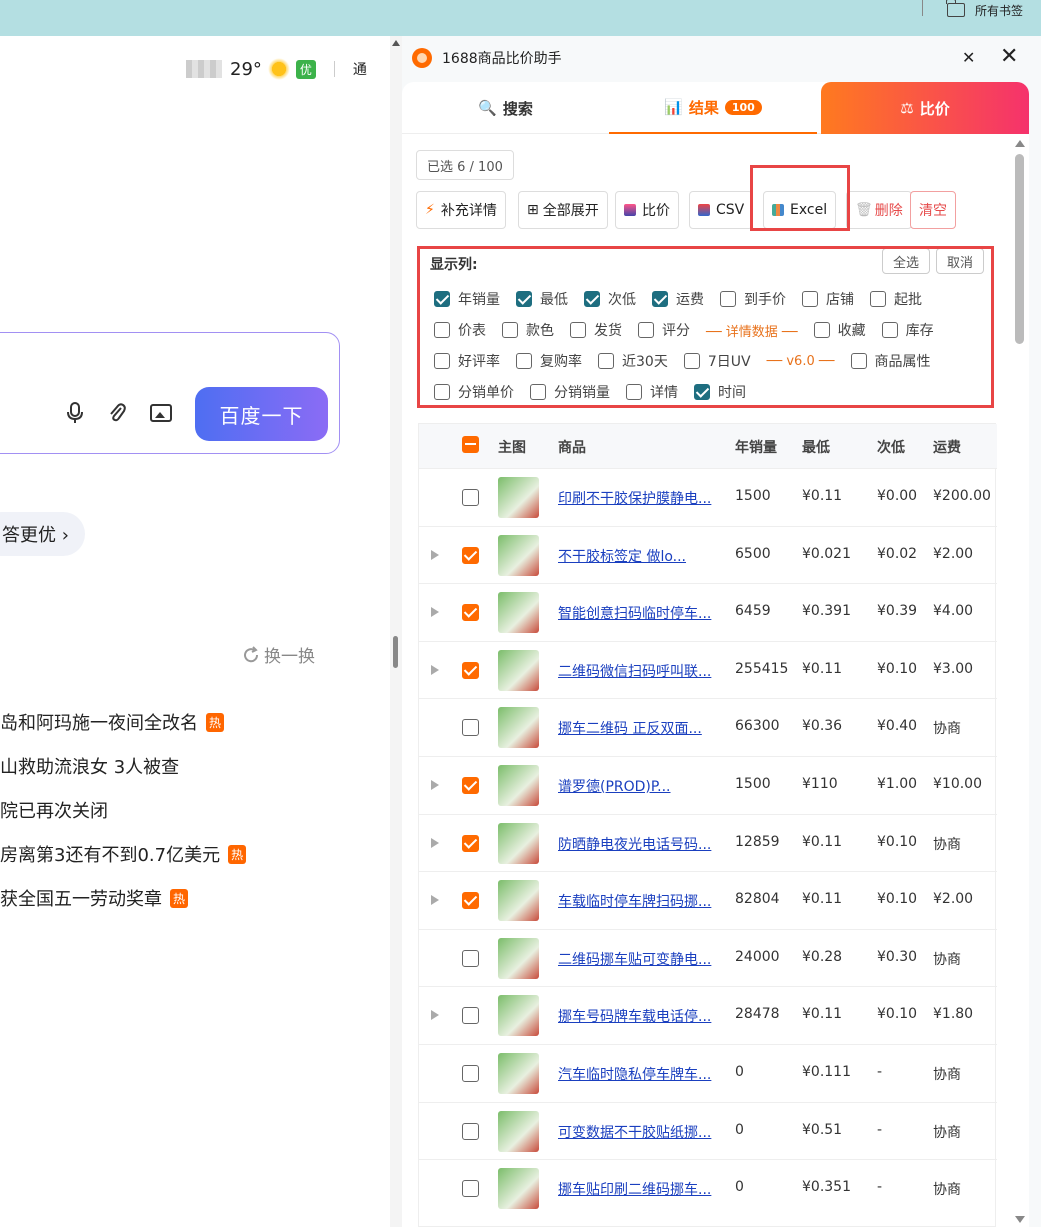 This screenshot has width=1041, height=1227. What do you see at coordinates (705, 327) in the screenshot?
I see `highlight-box-columns` at bounding box center [705, 327].